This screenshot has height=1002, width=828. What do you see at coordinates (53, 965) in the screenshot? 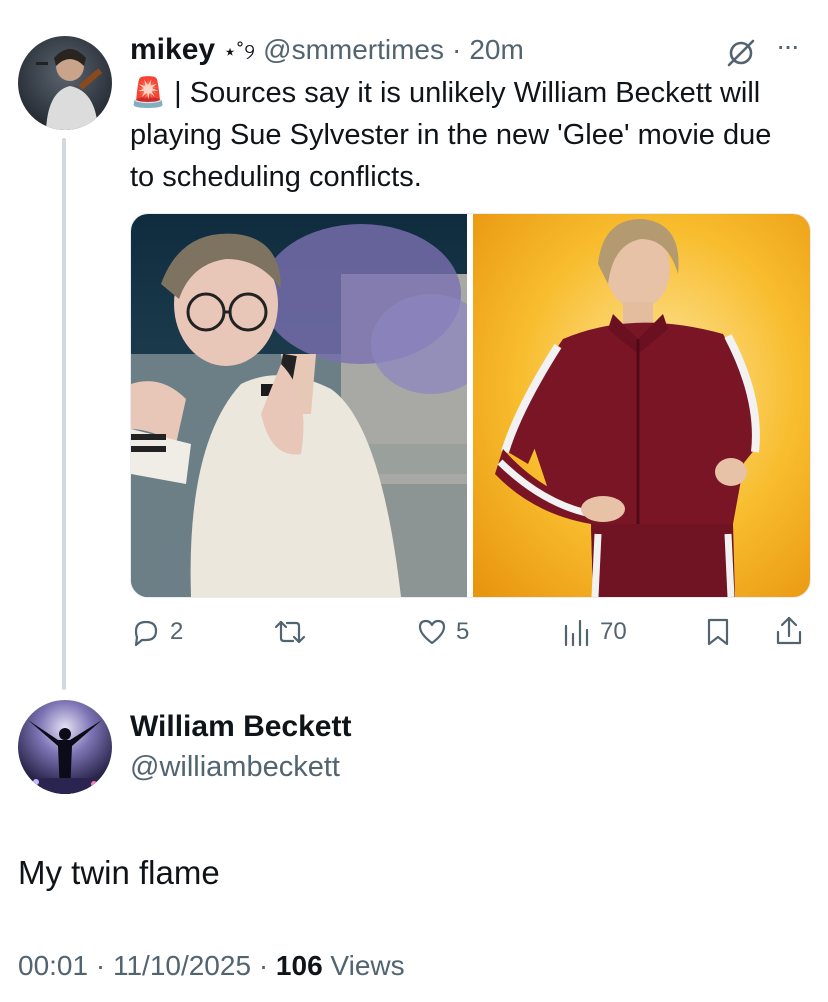
I see `reply-time: 00:01` at bounding box center [53, 965].